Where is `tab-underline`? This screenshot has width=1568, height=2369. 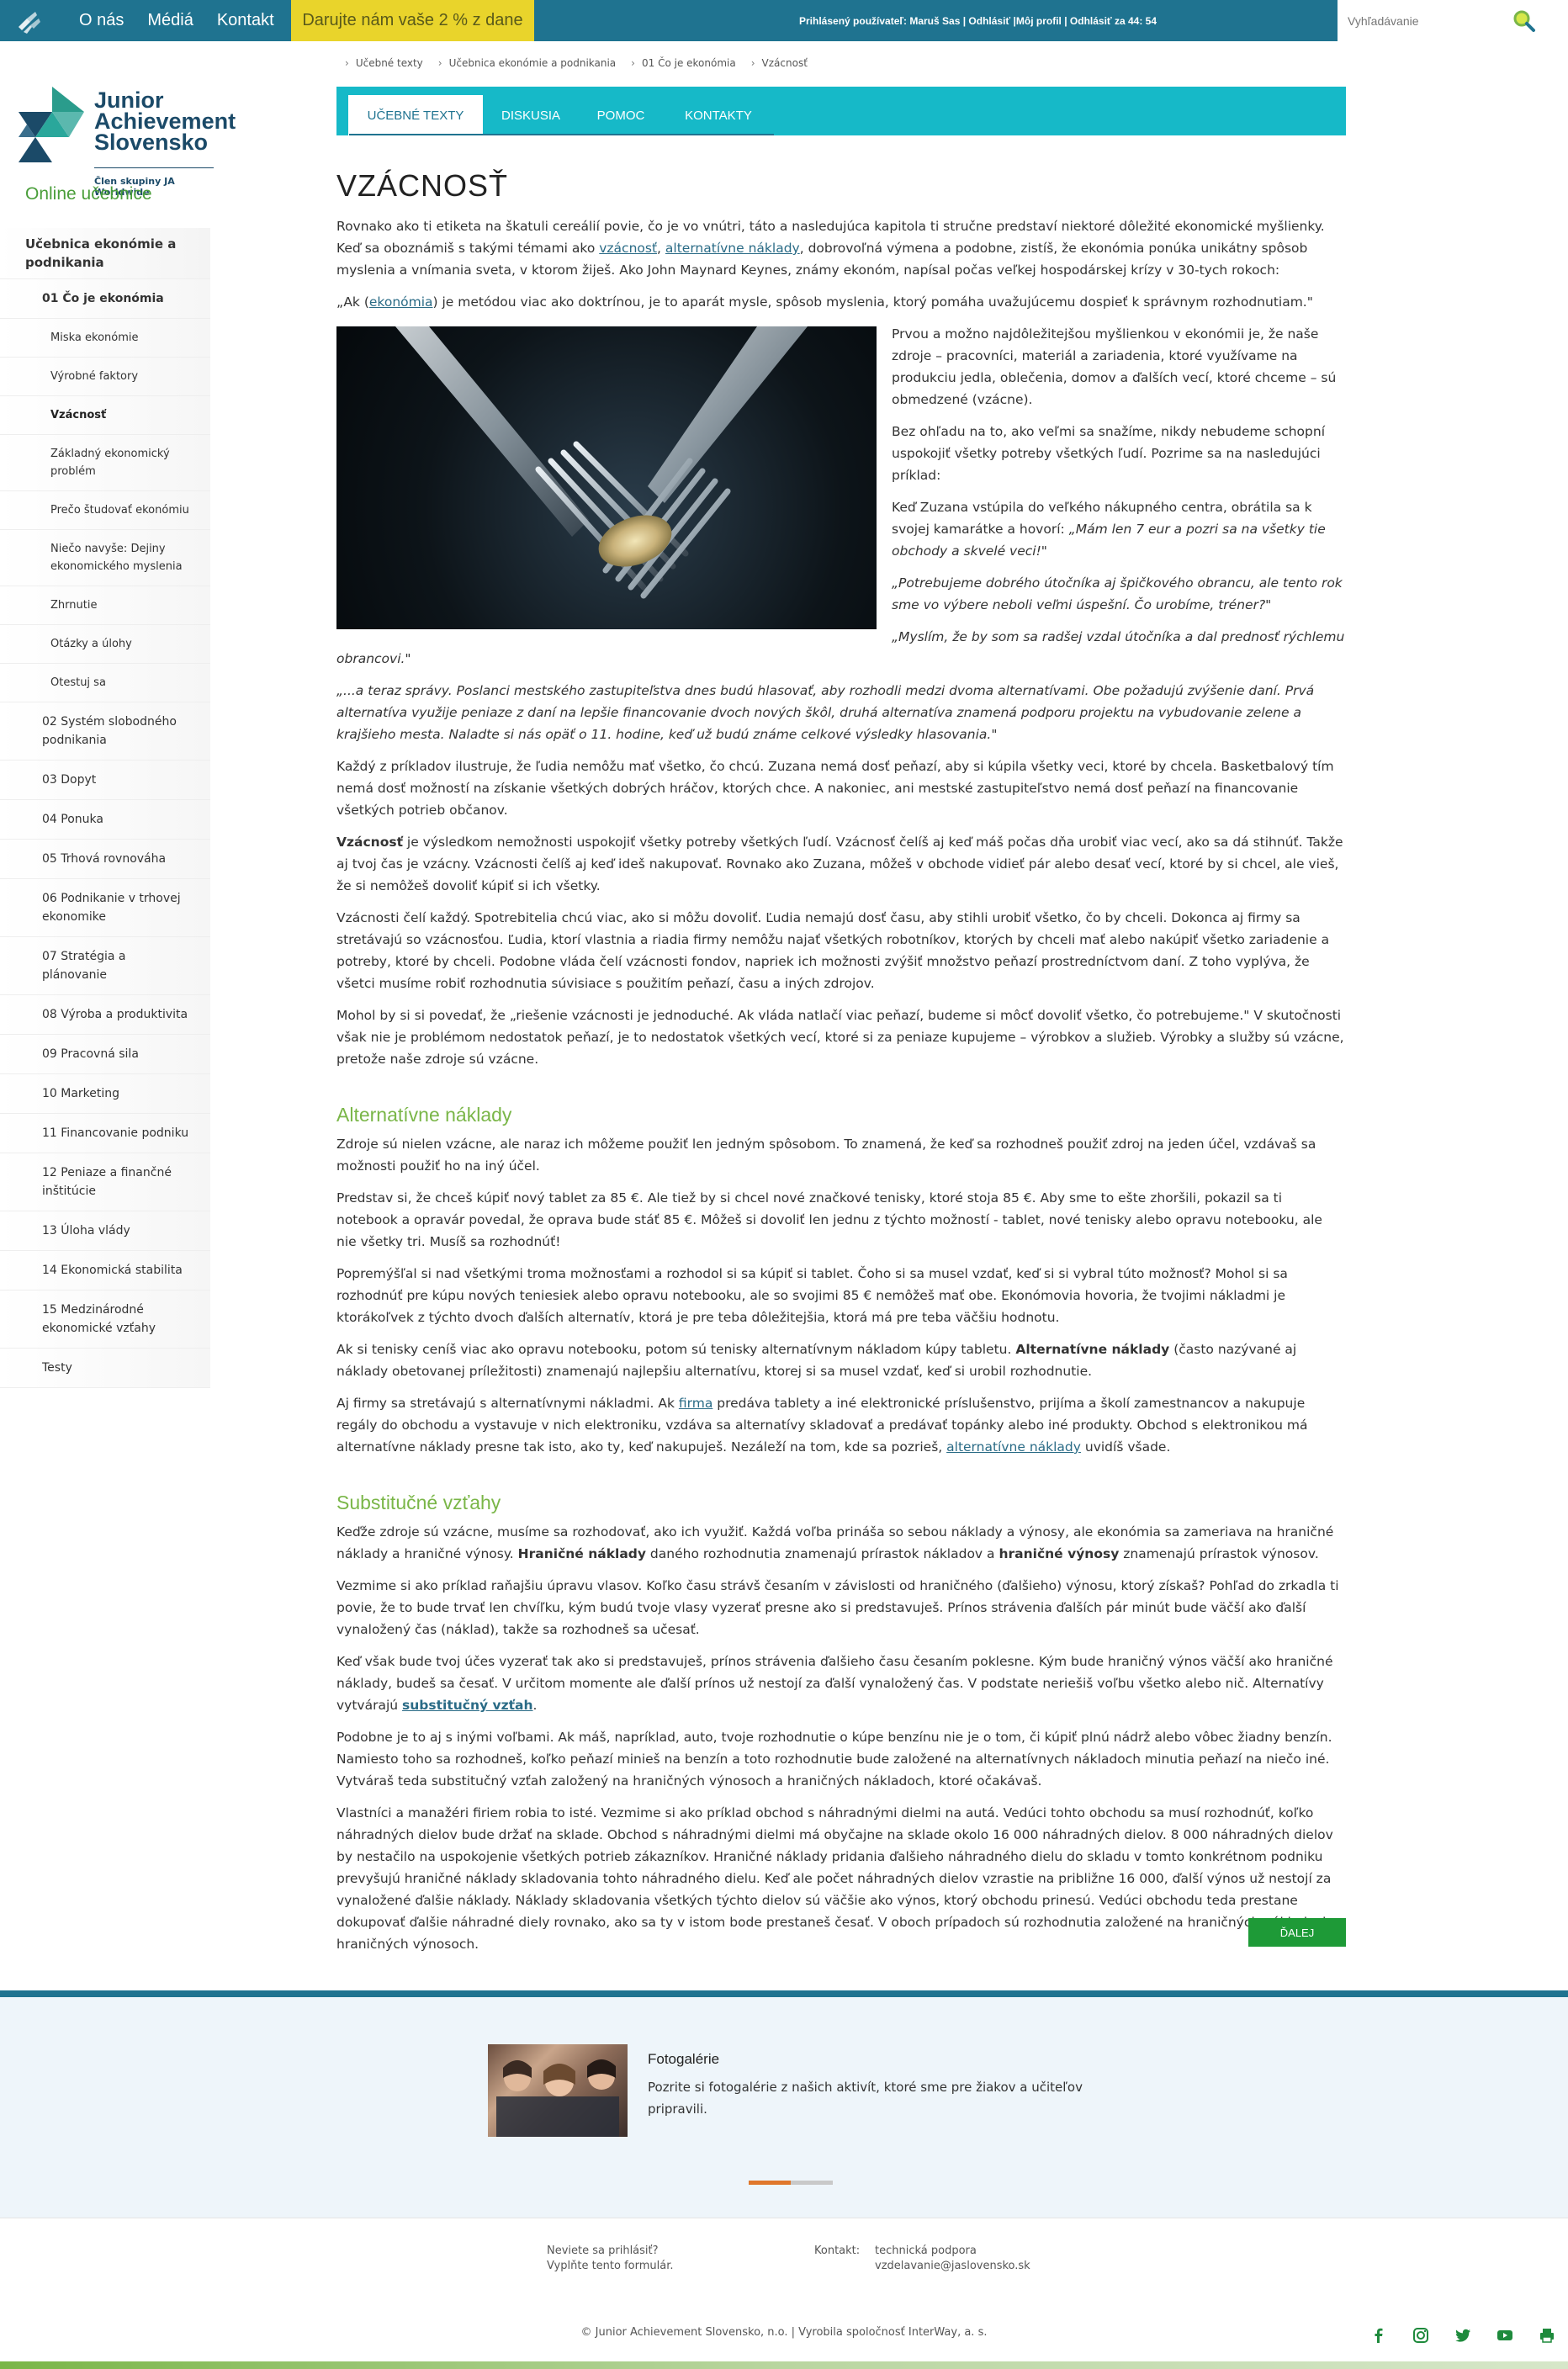
tab-underline is located at coordinates (561, 135).